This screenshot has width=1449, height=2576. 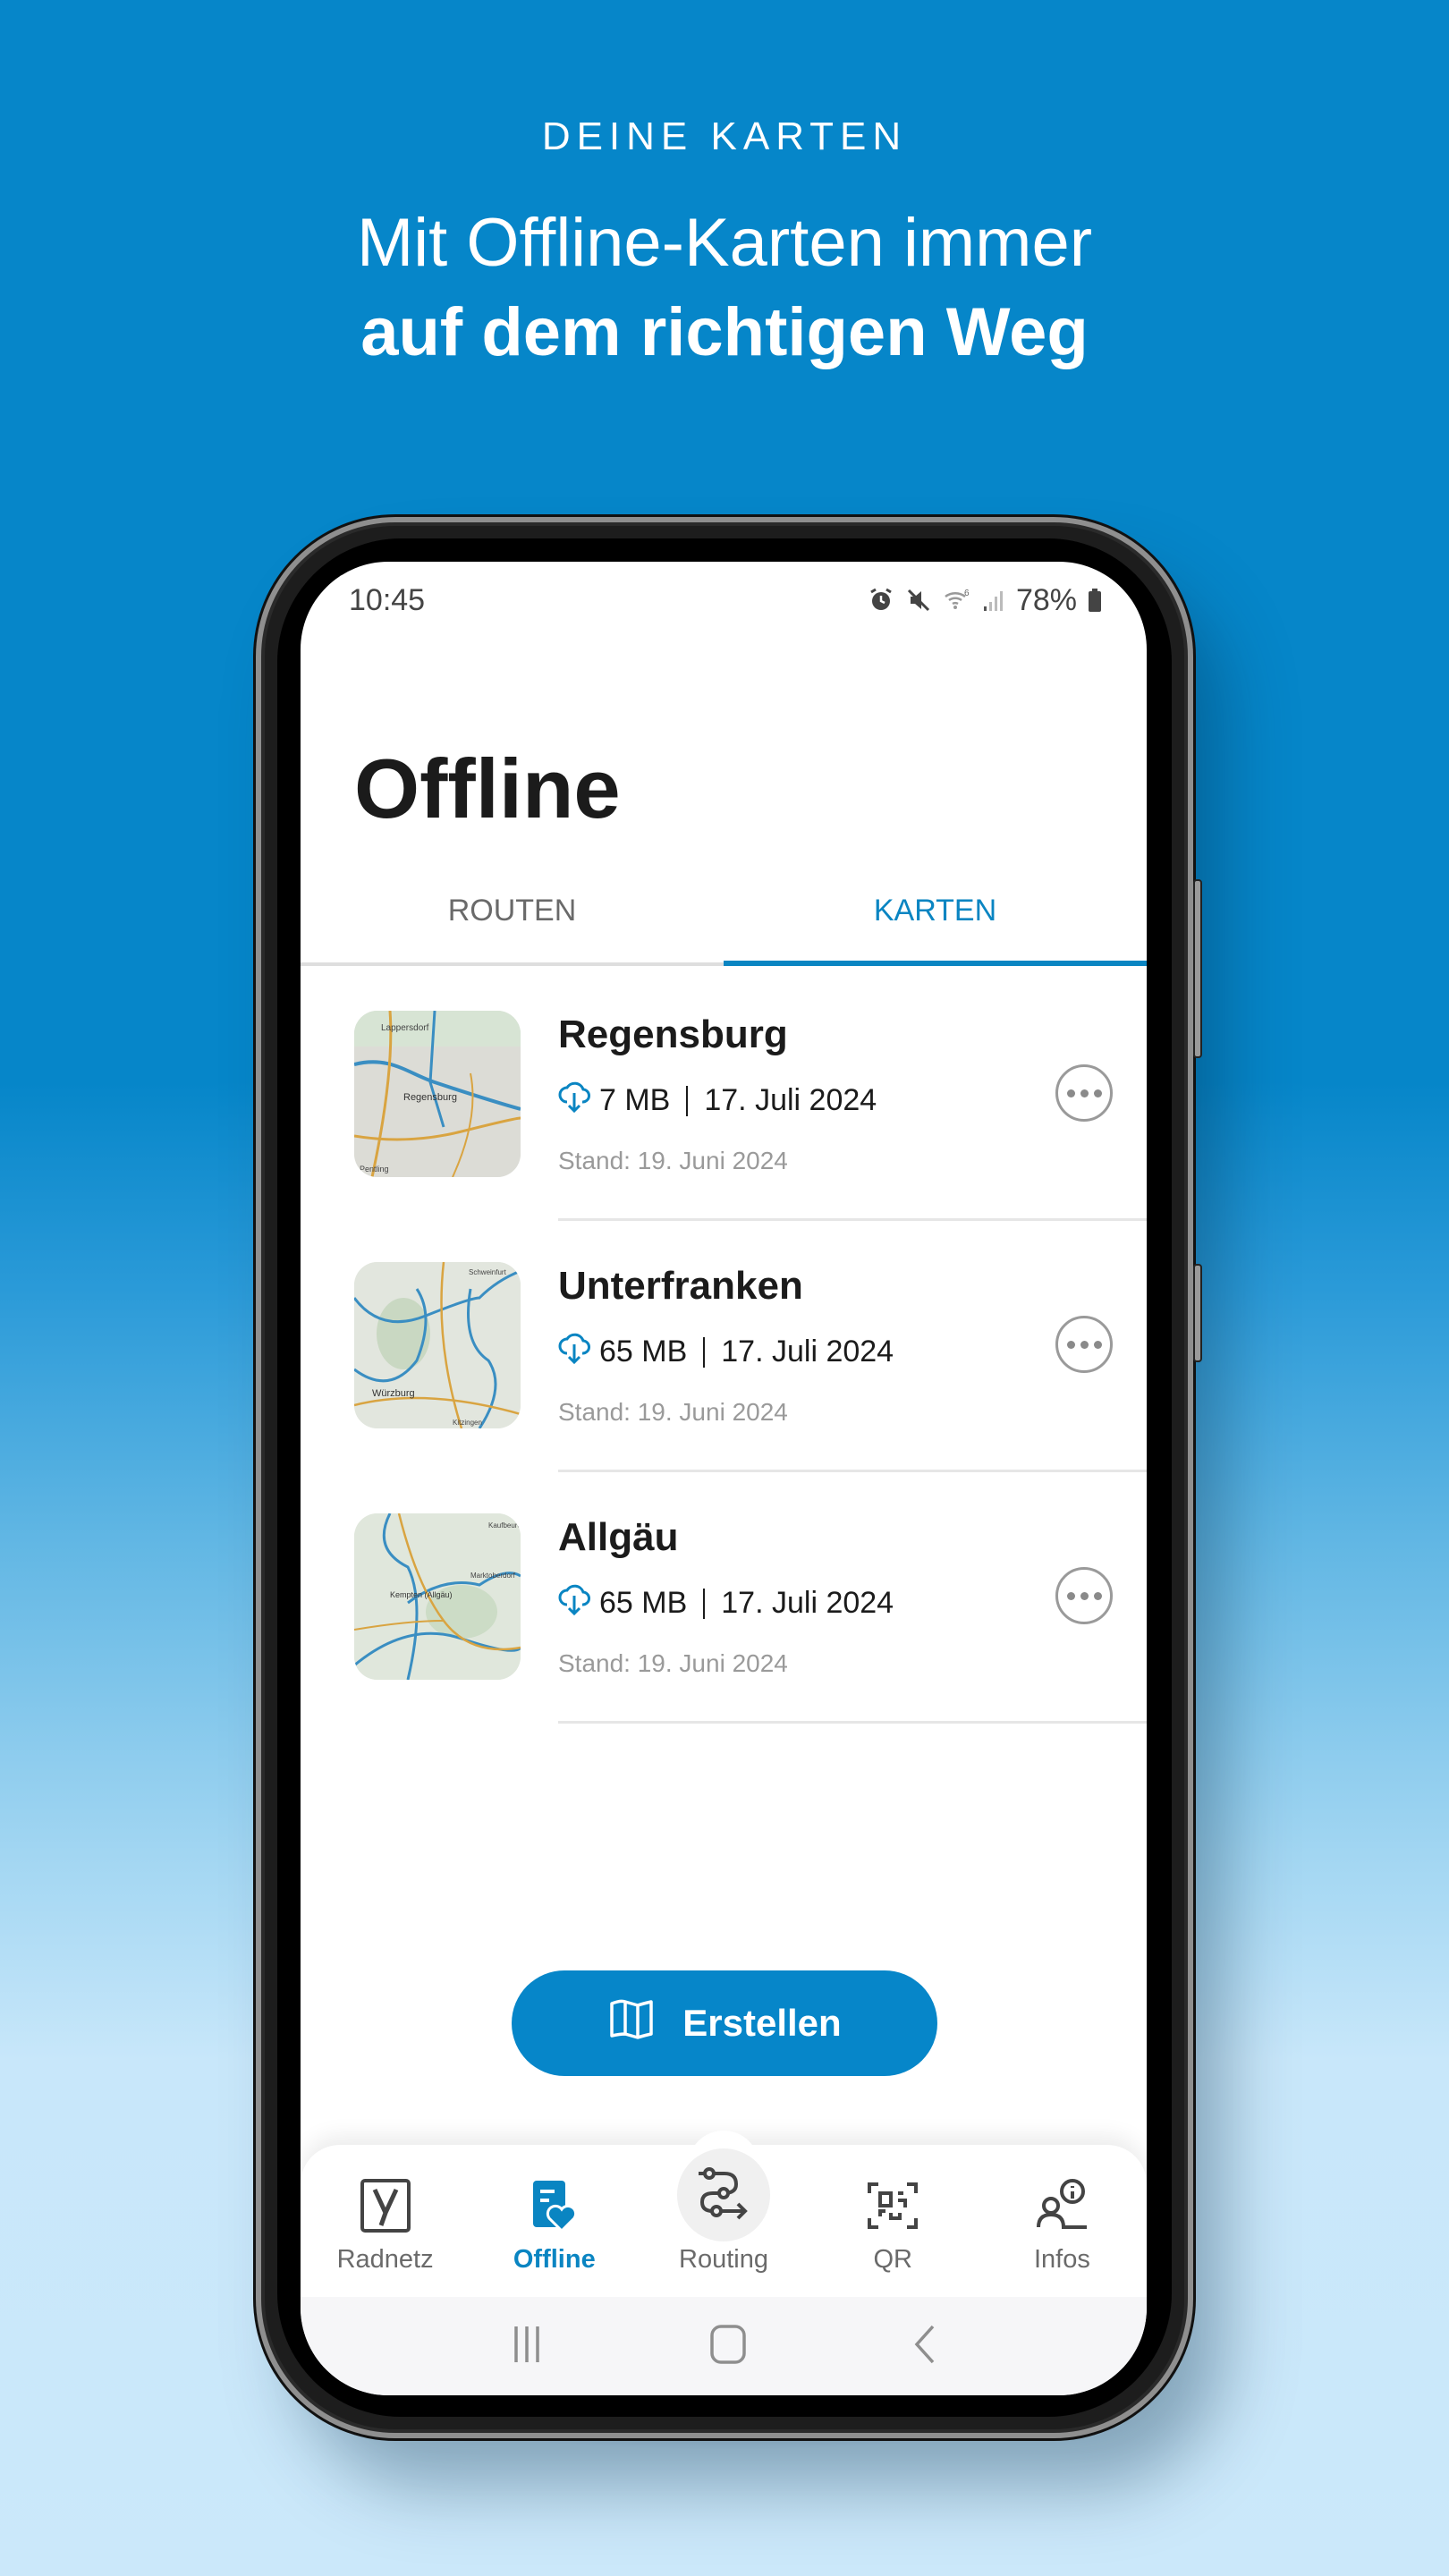 I want to click on radnetz-logo-icon, so click(x=385, y=2205).